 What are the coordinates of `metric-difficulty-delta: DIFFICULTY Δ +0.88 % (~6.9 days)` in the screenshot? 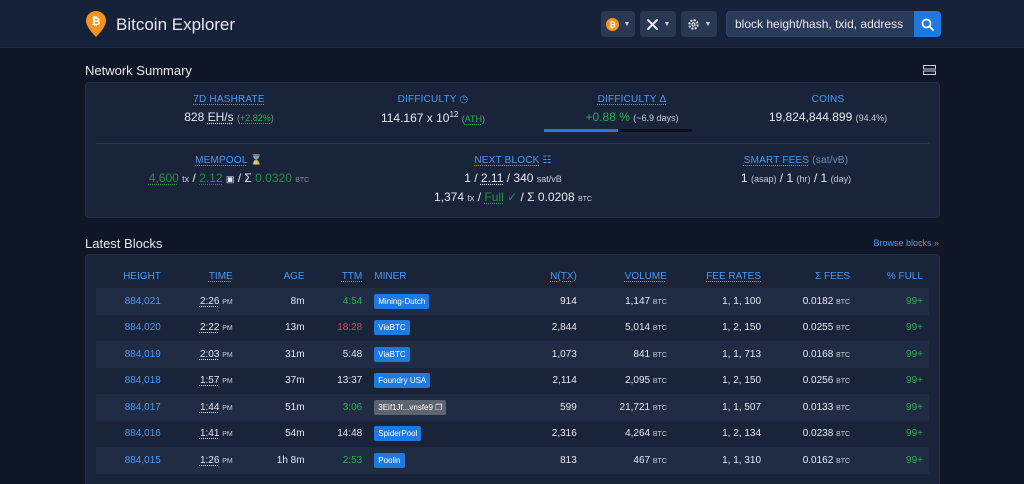 It's located at (632, 109).